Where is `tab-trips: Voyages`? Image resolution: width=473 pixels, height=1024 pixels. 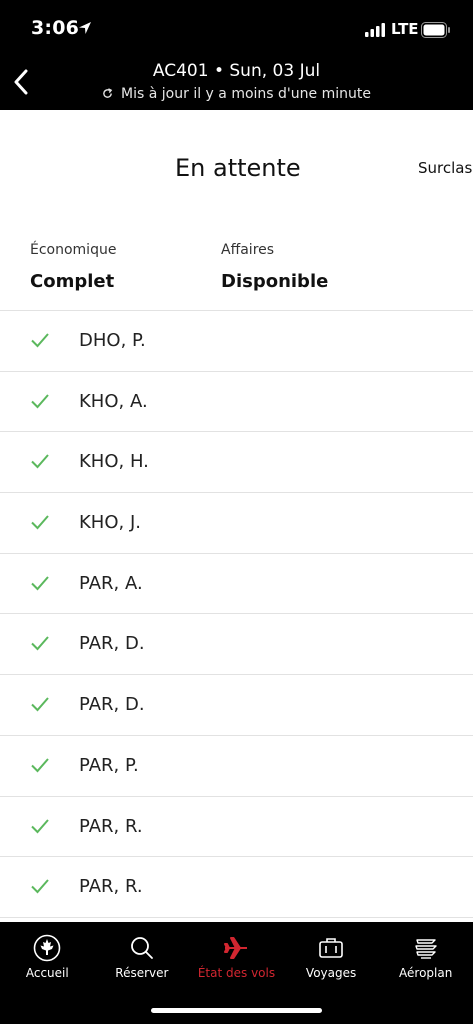 tab-trips: Voyages is located at coordinates (331, 957).